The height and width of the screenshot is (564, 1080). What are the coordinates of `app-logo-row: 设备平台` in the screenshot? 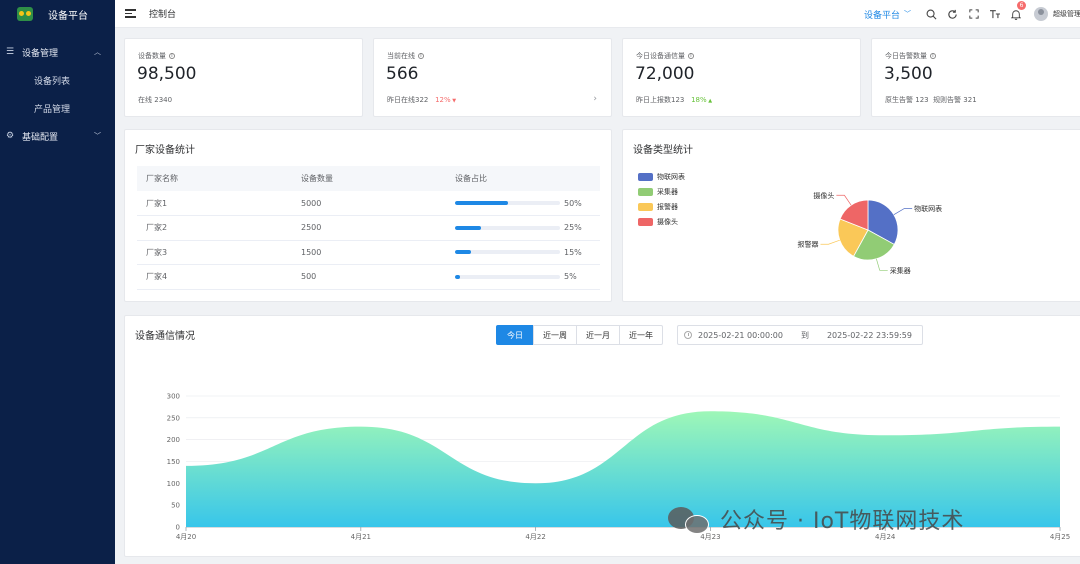 It's located at (57, 14).